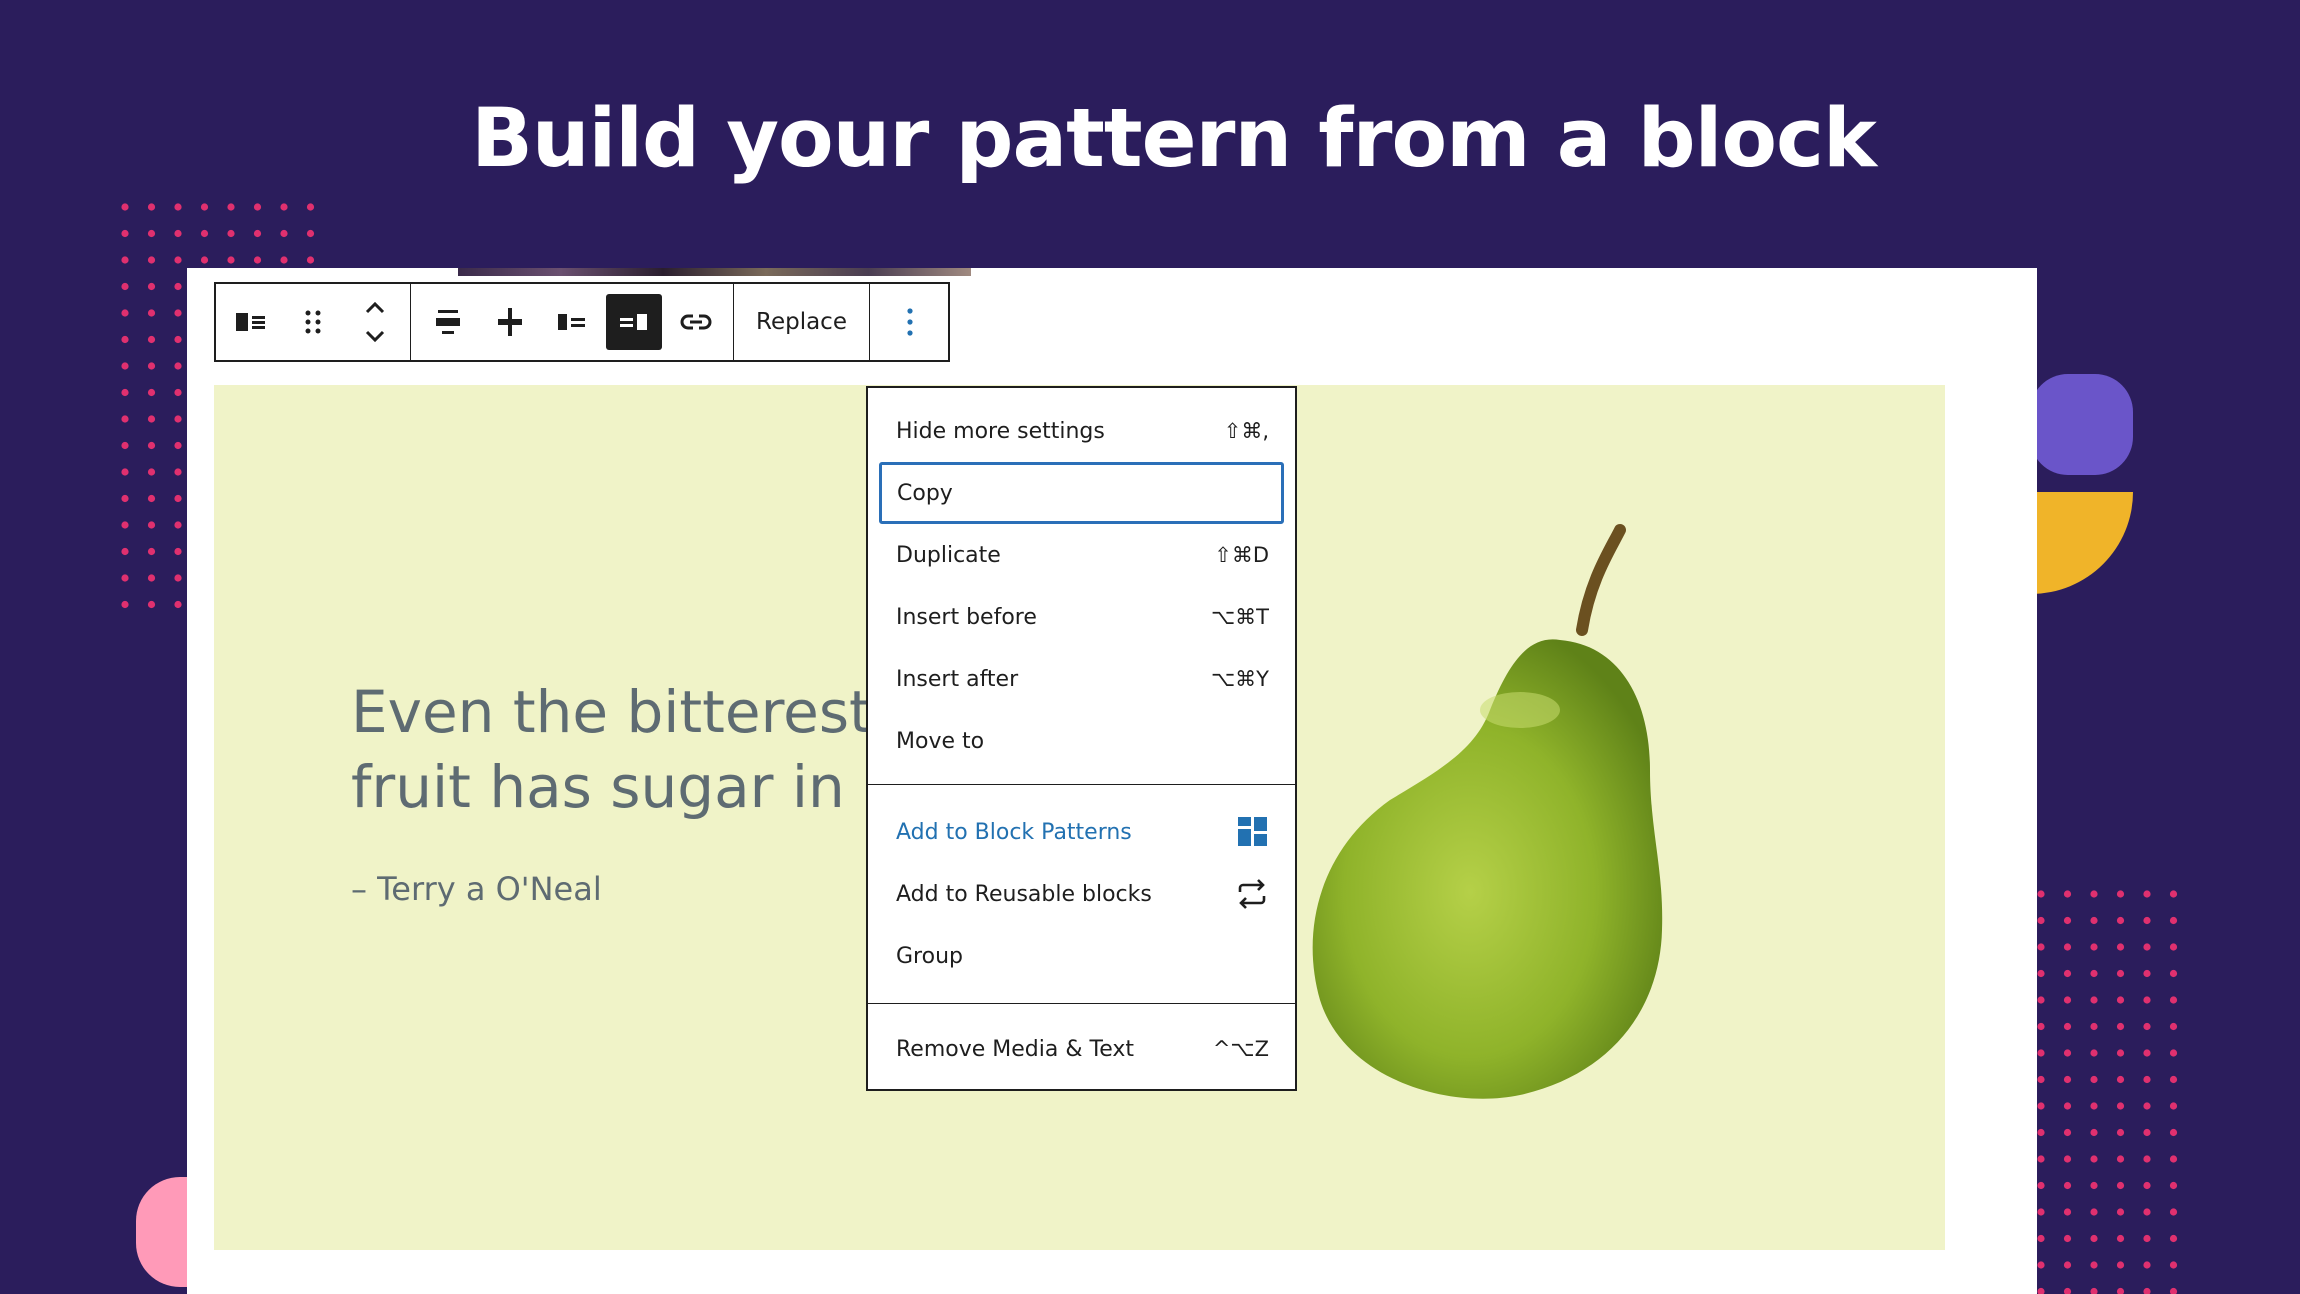  I want to click on menu-section-remove: Remove Media & Text ^⌥Z, so click(1081, 1049).